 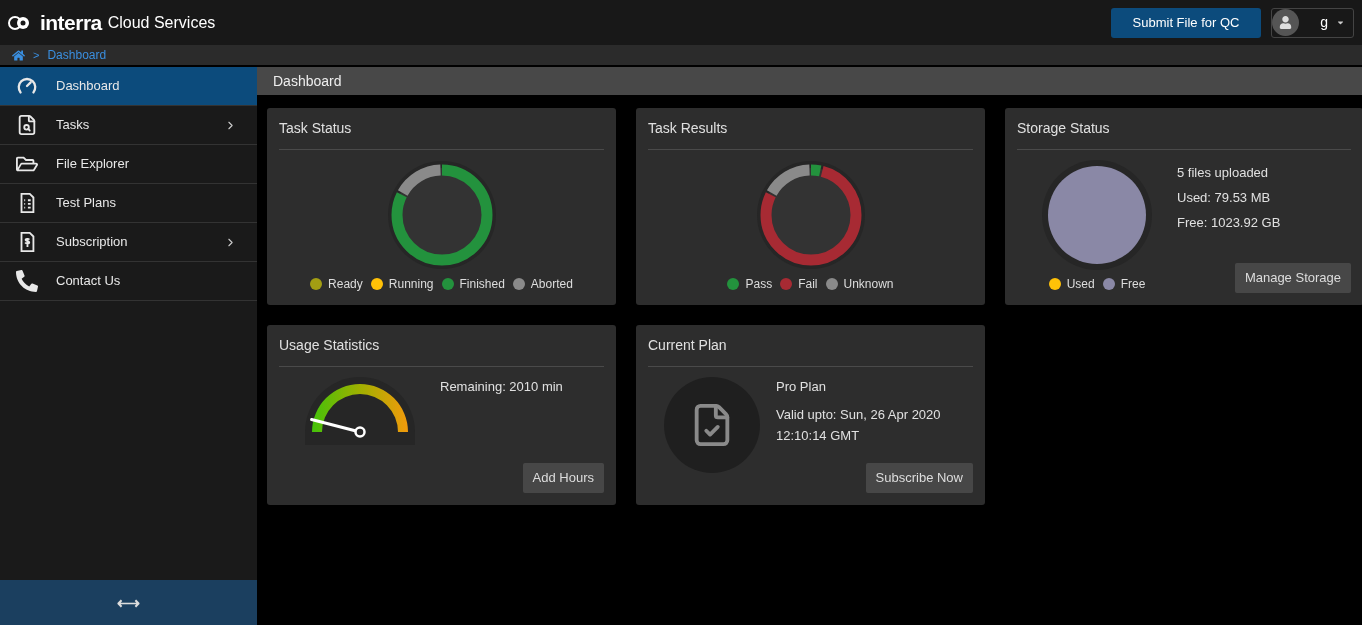 I want to click on caret-icon, so click(x=1340, y=22).